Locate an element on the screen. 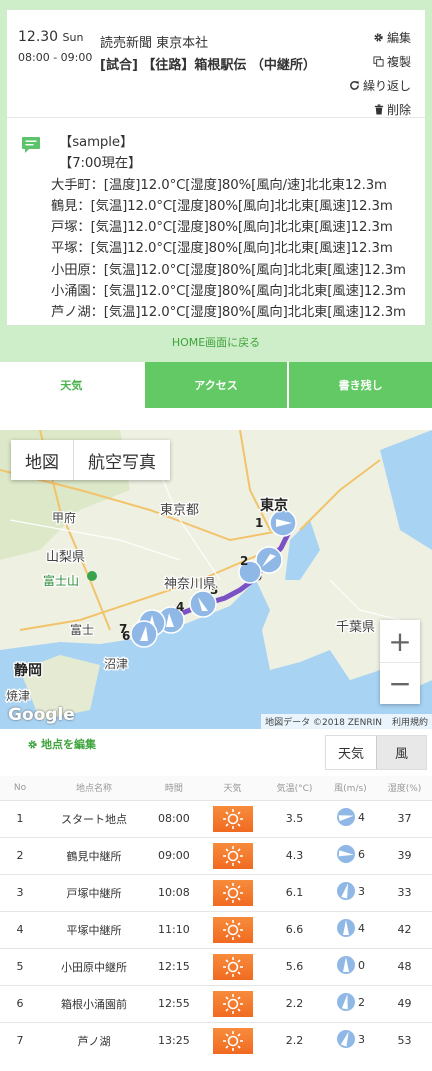  cell-humidity: 42 is located at coordinates (404, 929).